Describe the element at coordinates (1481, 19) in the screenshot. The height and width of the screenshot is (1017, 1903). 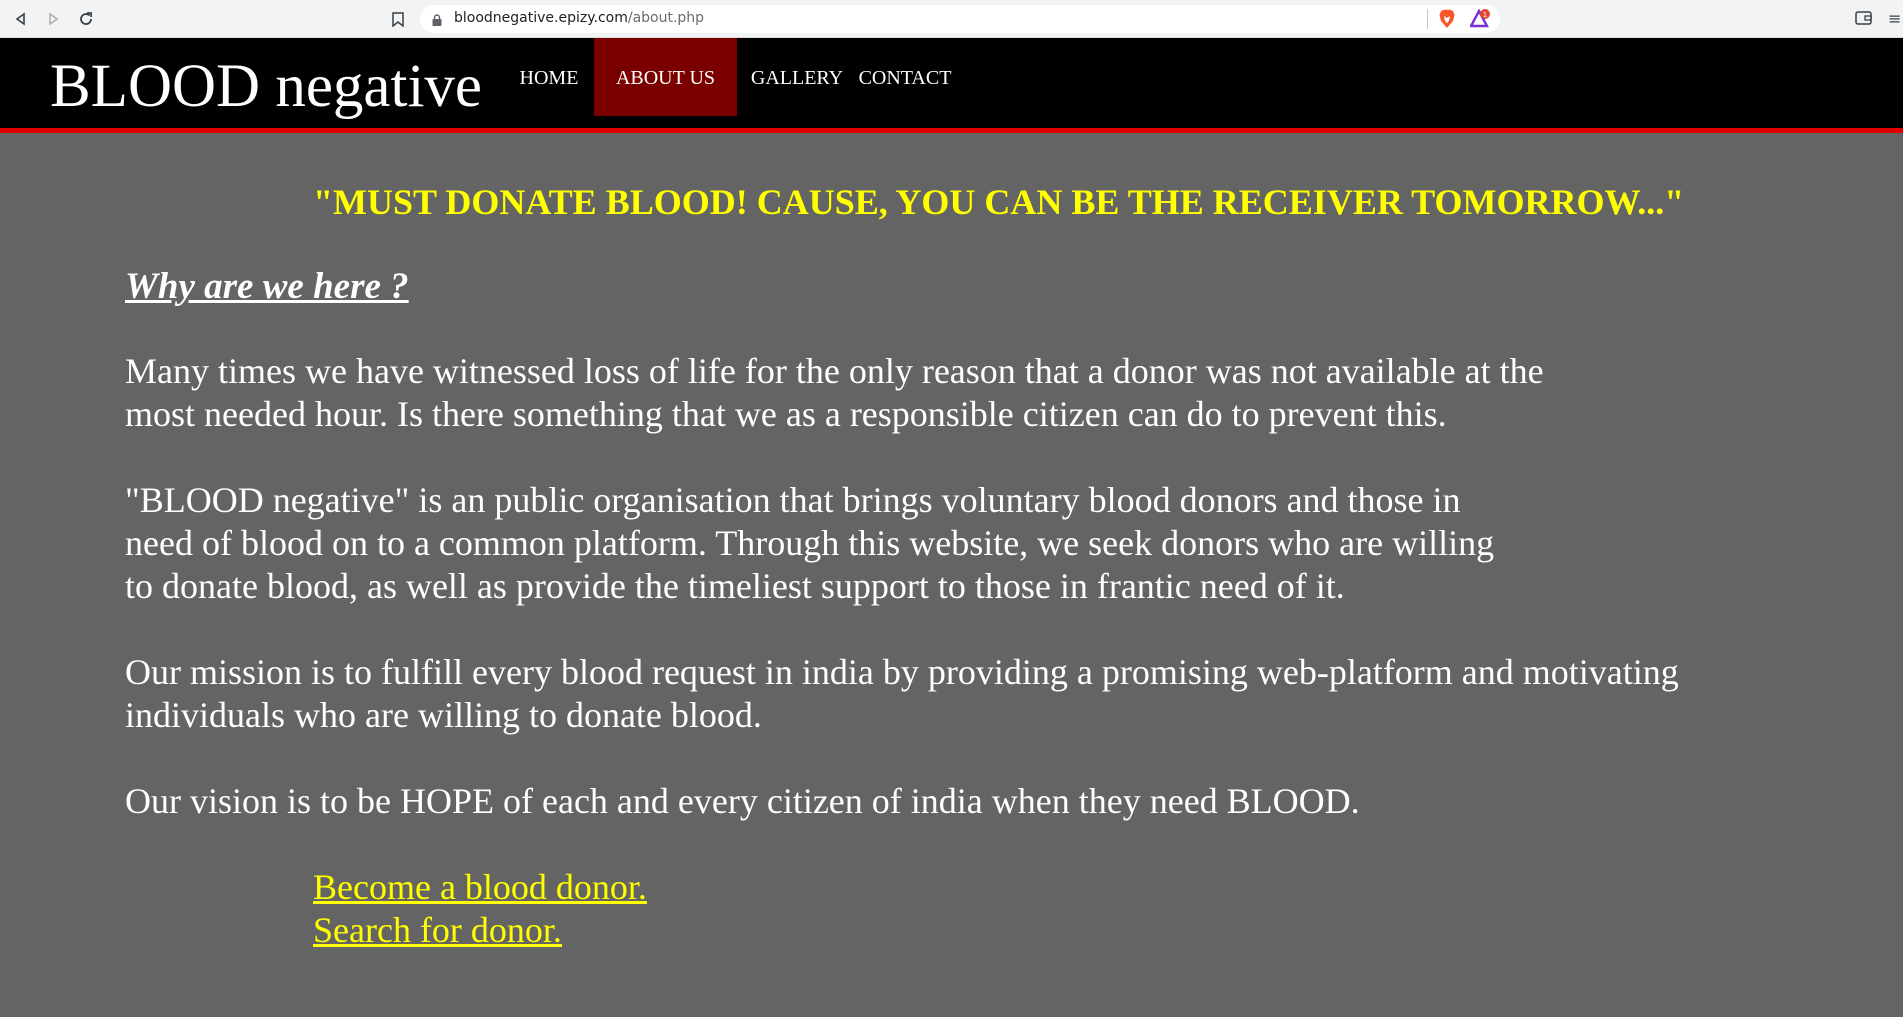
I see `brave-rewards-icon: 1` at that location.